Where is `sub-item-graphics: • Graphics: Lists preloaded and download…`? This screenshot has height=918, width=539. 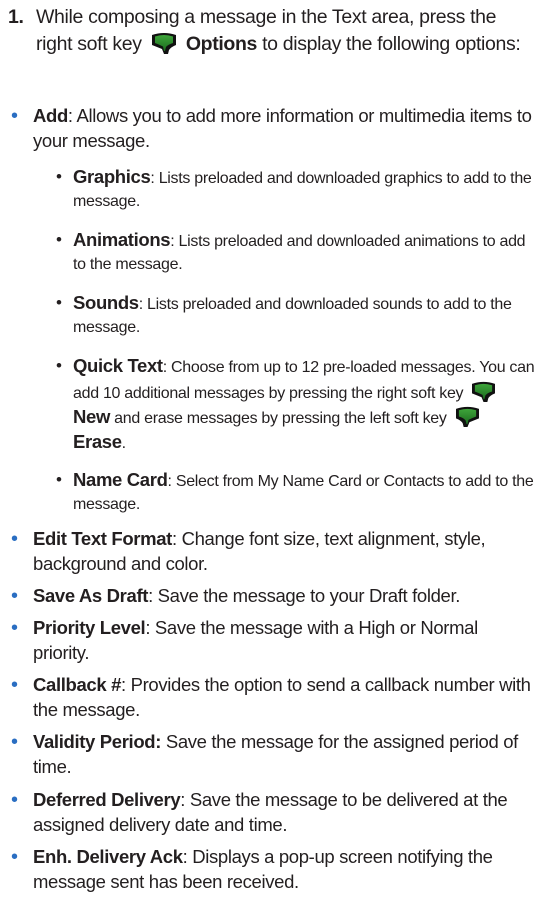 sub-item-graphics: • Graphics: Lists preloaded and download… is located at coordinates (267, 189).